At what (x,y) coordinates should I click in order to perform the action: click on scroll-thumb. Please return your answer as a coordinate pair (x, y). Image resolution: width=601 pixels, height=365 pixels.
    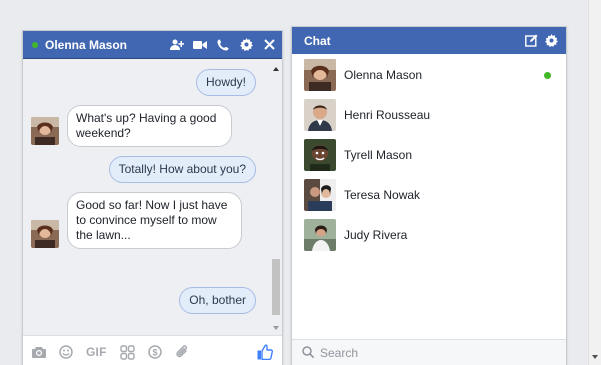
    Looking at the image, I should click on (276, 287).